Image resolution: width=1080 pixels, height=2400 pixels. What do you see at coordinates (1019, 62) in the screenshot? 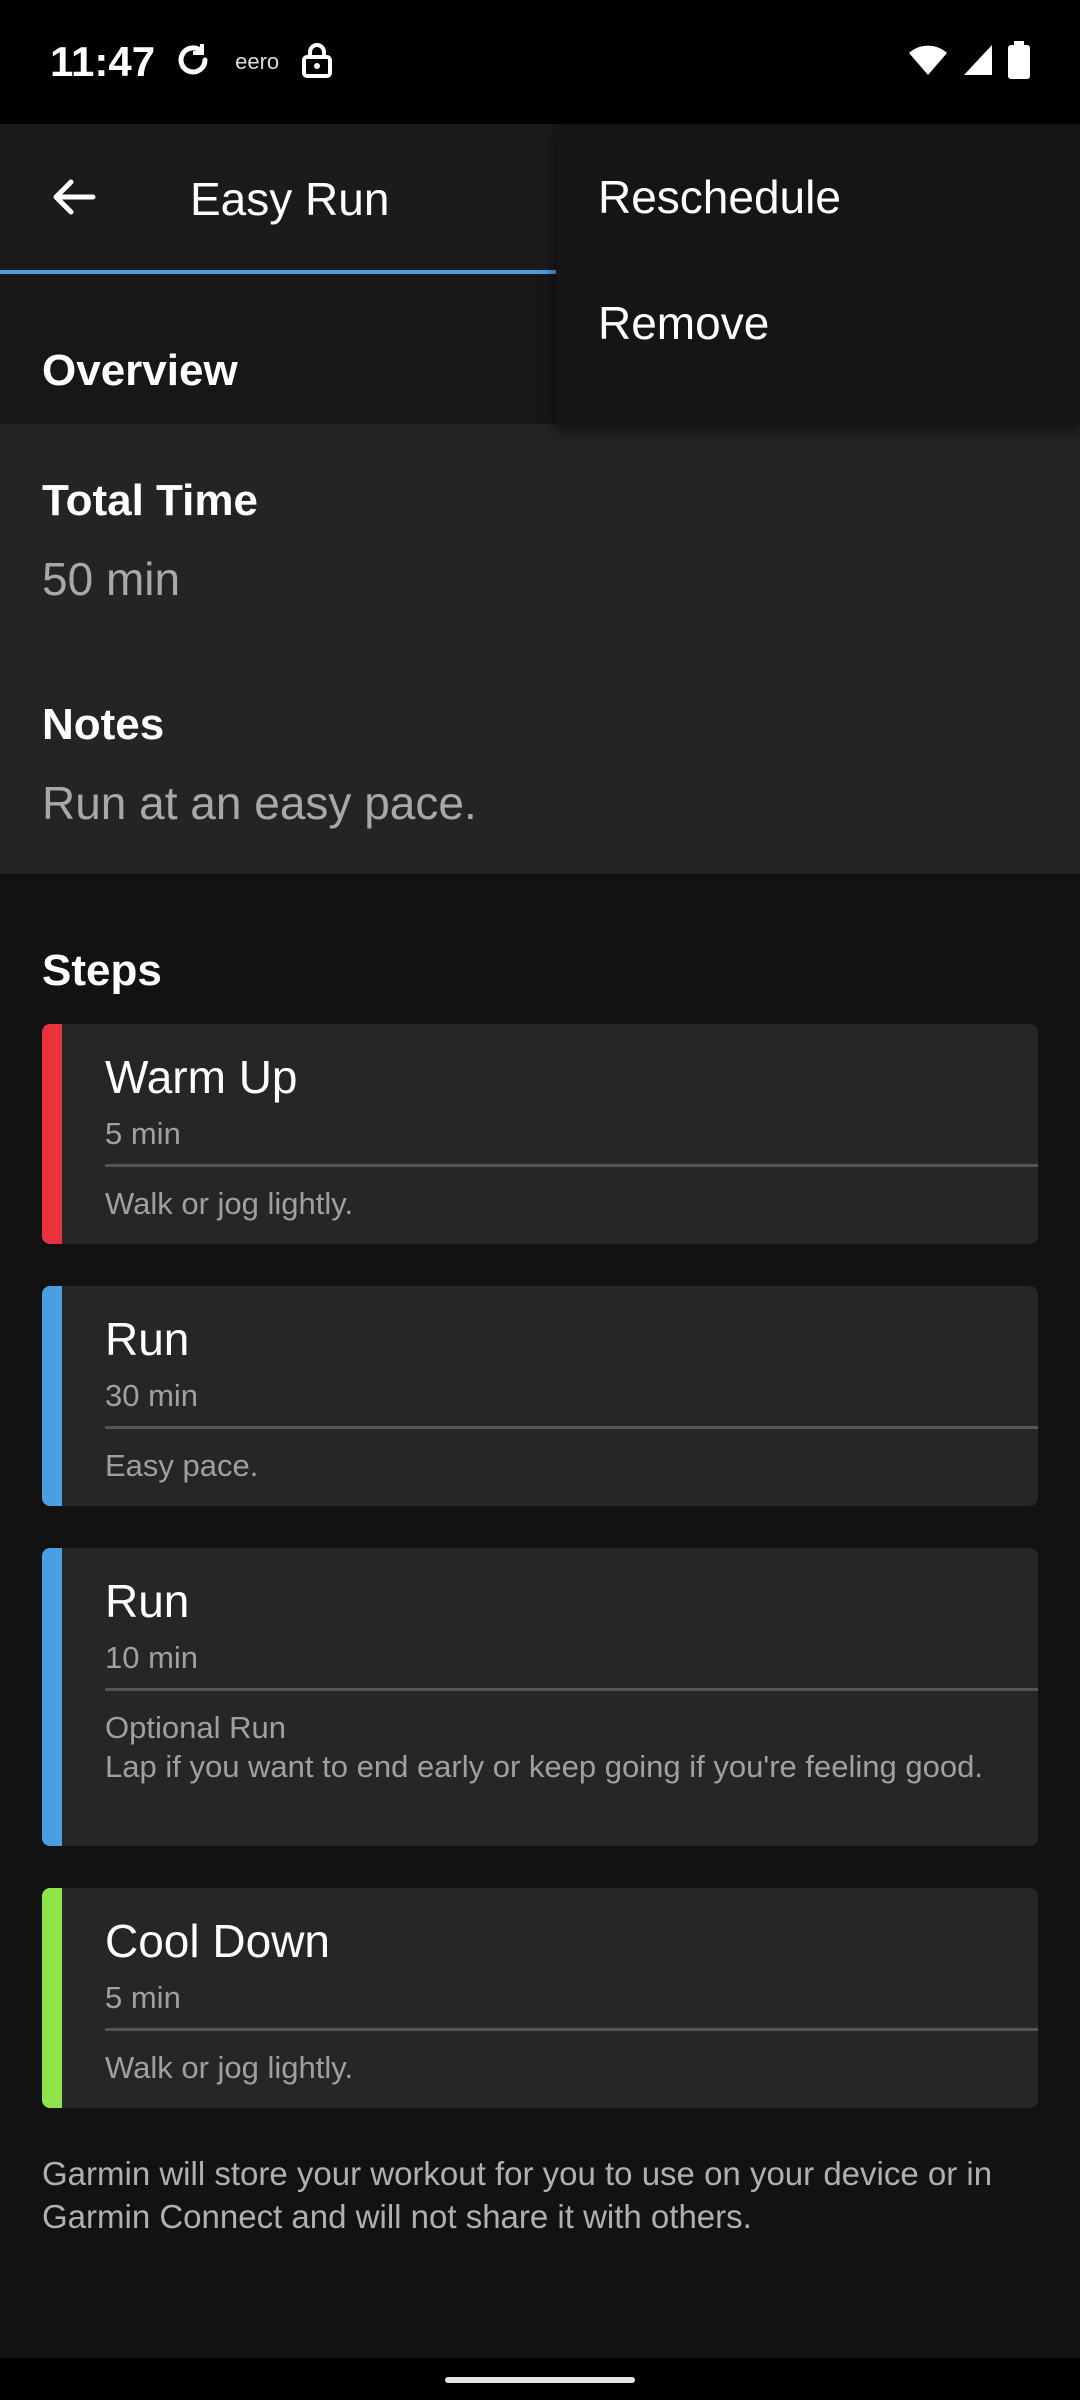
I see `battery-icon` at bounding box center [1019, 62].